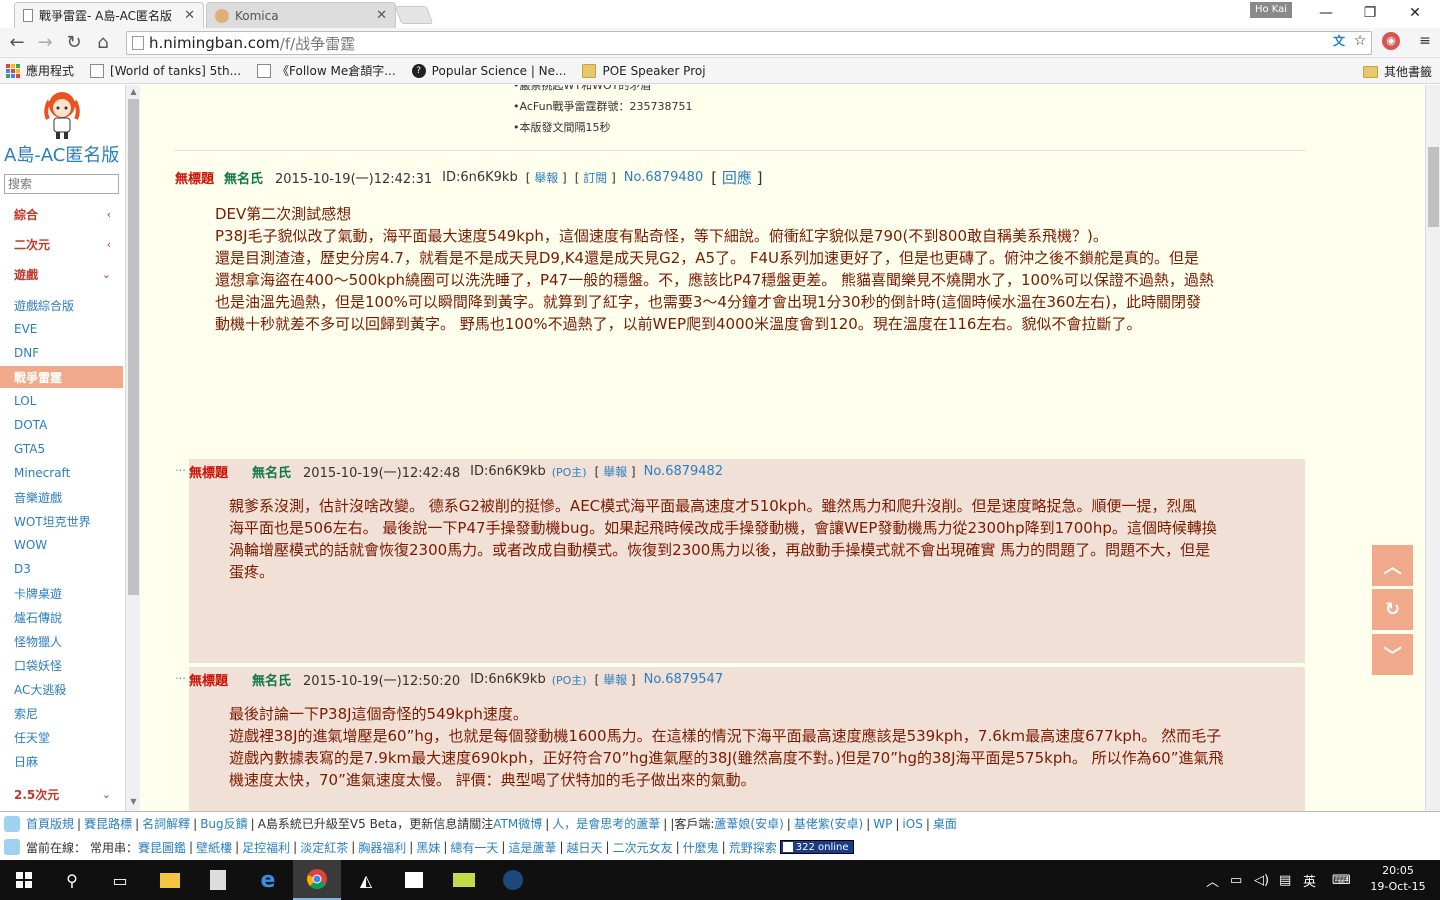 The height and width of the screenshot is (900, 1440). Describe the element at coordinates (517, 823) in the screenshot. I see `weibo-link: ATM微博` at that location.